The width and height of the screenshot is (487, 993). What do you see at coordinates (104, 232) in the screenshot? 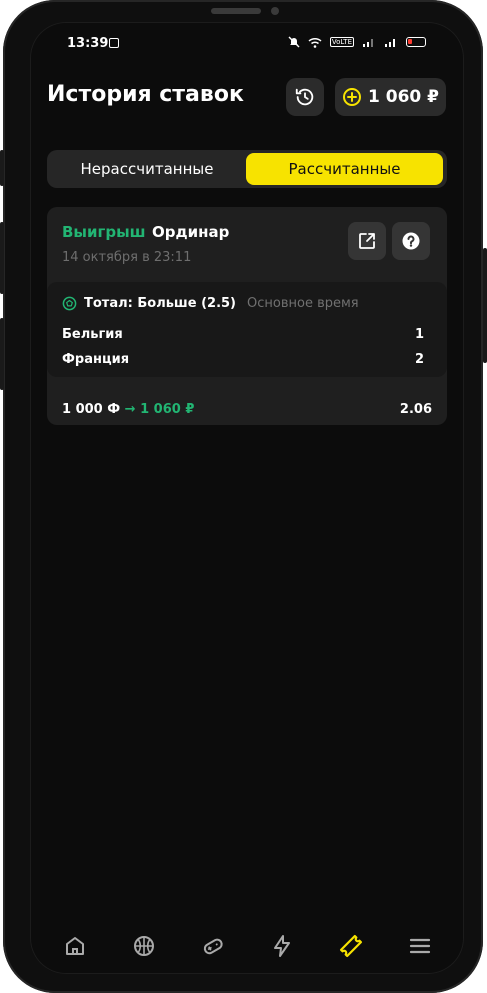
I see `bet-result: Выигрыш` at bounding box center [104, 232].